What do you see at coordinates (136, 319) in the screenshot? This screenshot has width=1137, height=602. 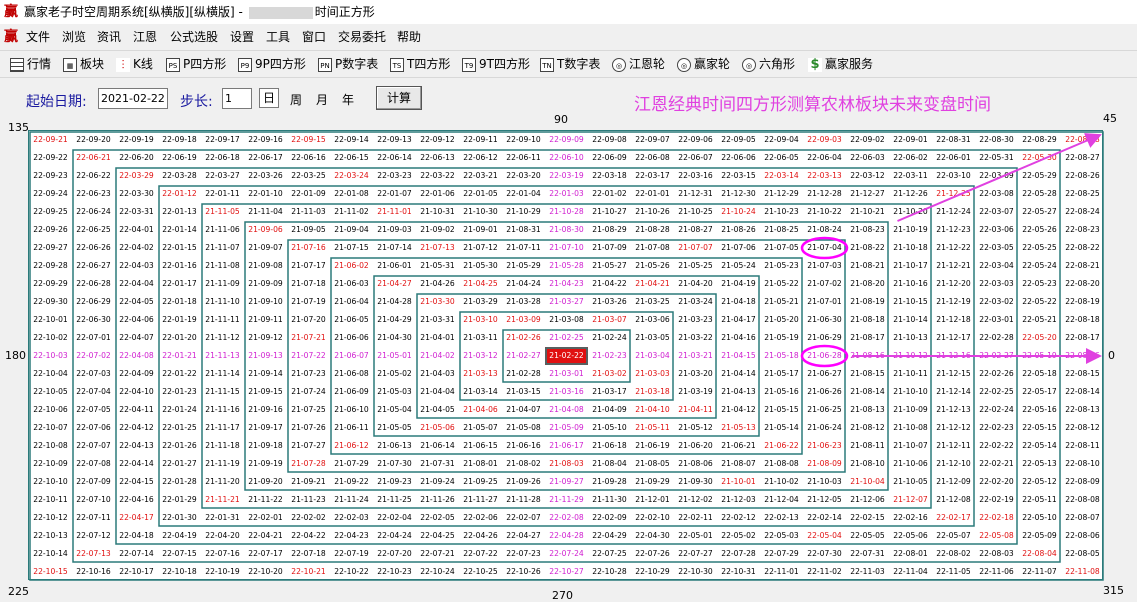 I see `grid-cell: 22-04-06` at bounding box center [136, 319].